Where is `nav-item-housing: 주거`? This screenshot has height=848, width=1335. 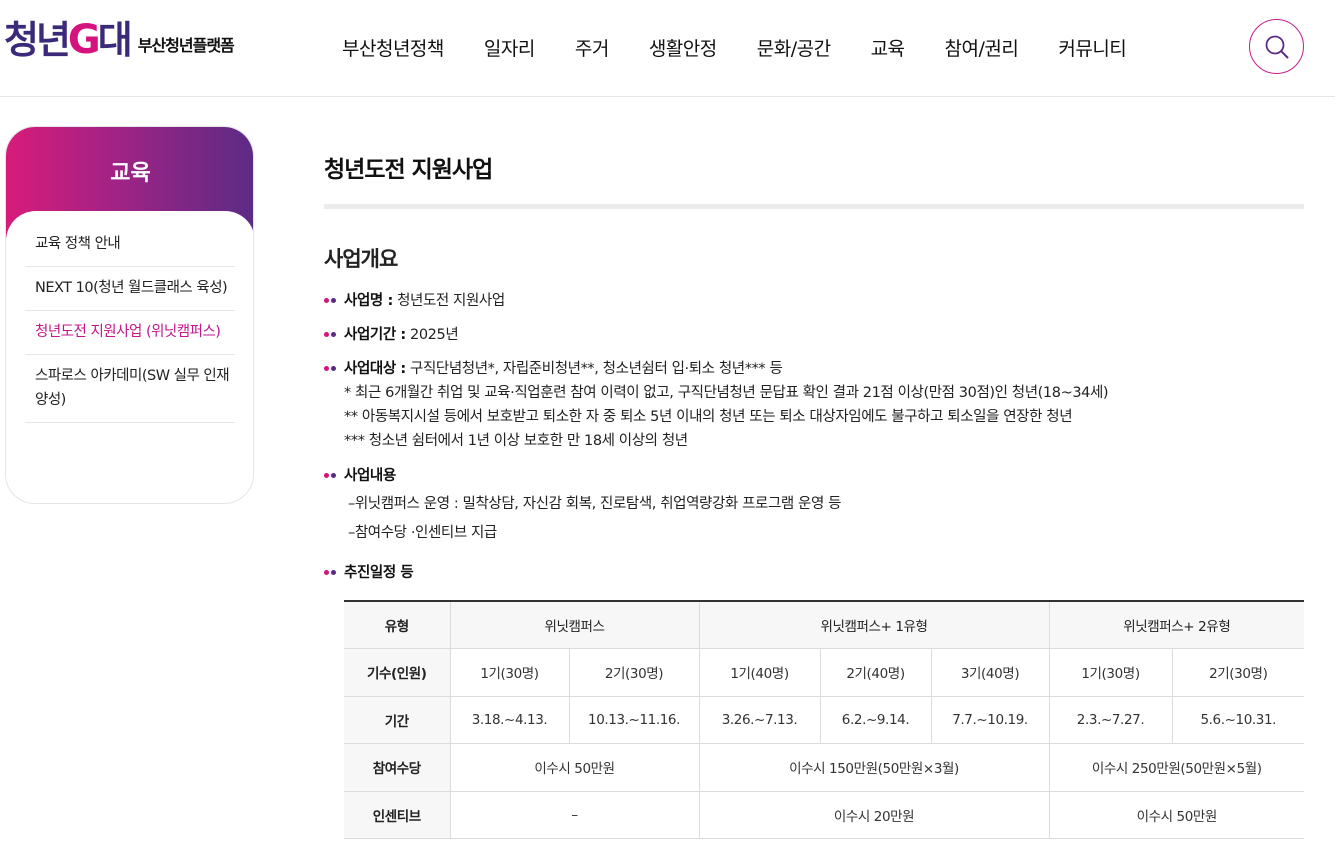 nav-item-housing: 주거 is located at coordinates (592, 47).